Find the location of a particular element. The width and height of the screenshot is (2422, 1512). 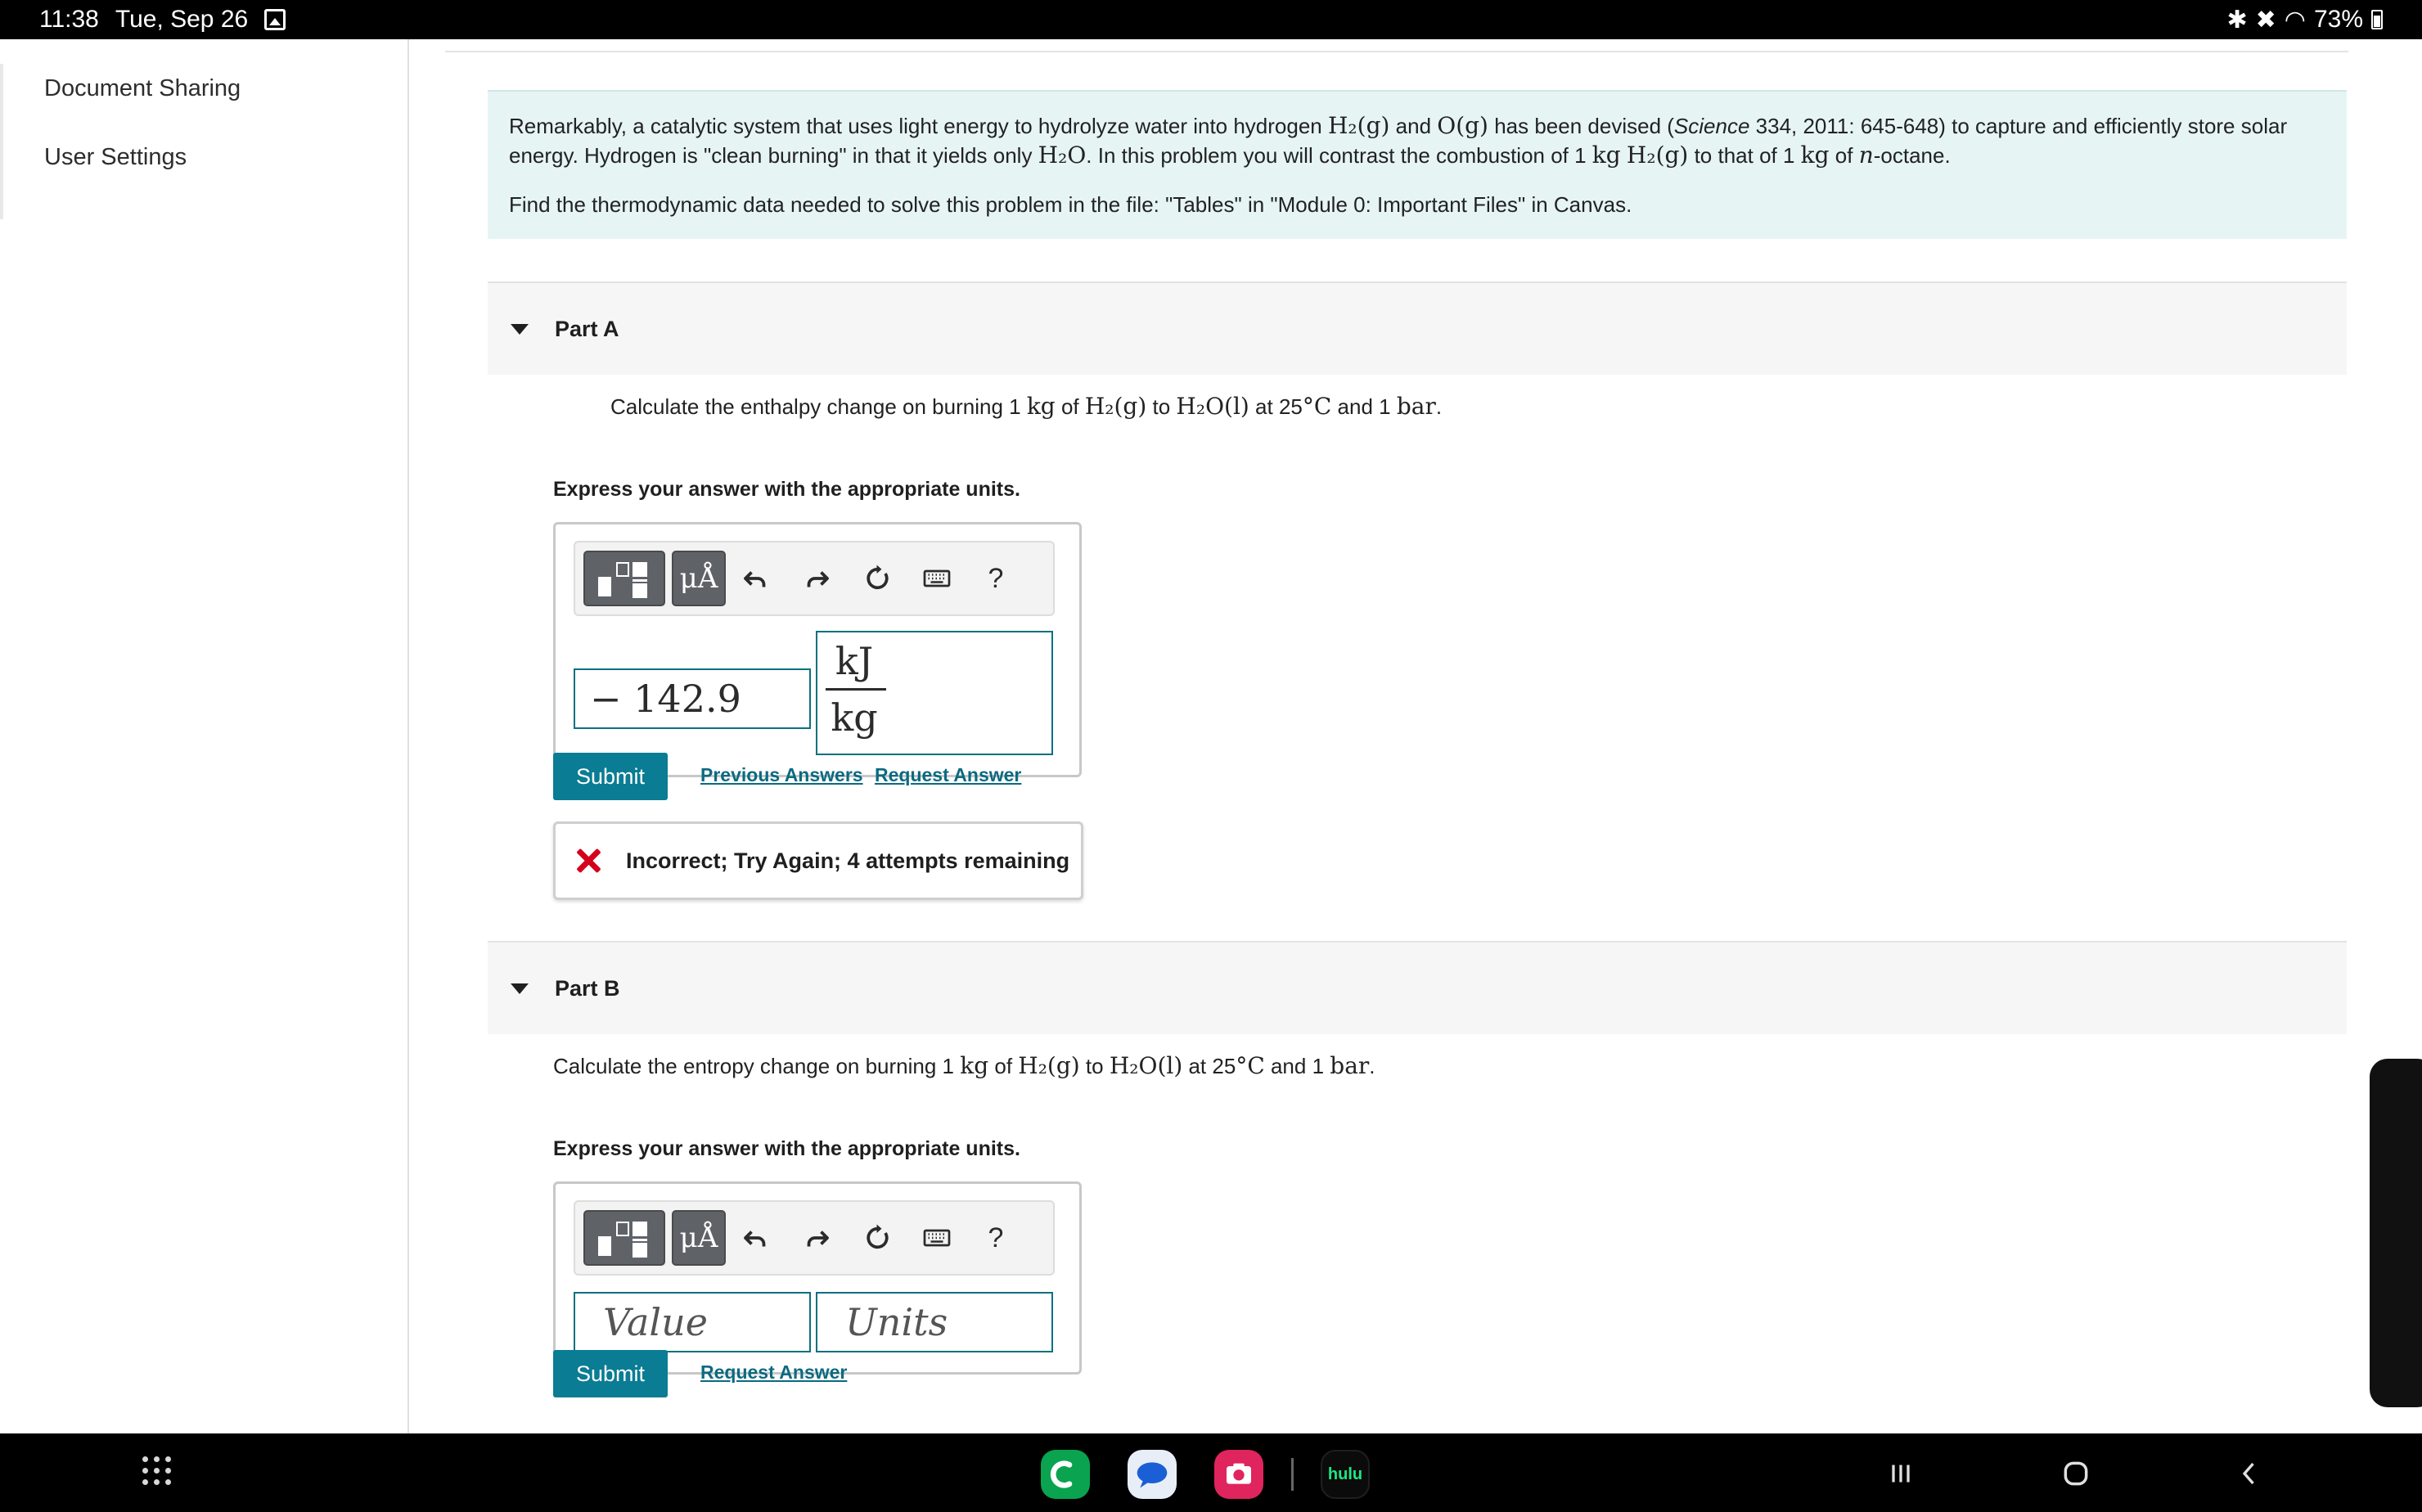

value-placeholder: Value is located at coordinates (655, 1322).